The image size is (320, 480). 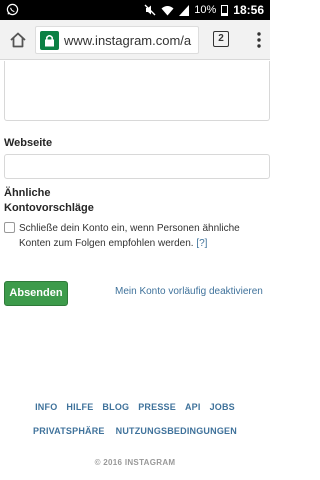 What do you see at coordinates (222, 407) in the screenshot?
I see `footer-link-jobs: JOBS` at bounding box center [222, 407].